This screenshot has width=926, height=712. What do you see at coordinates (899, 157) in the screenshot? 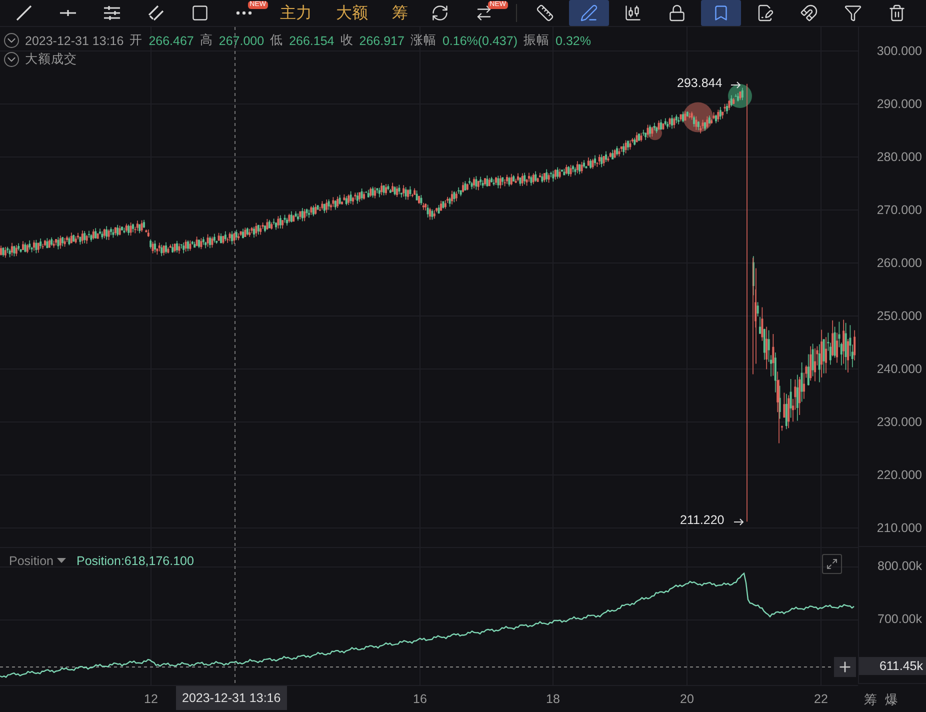
I see `price-label: 280.000` at bounding box center [899, 157].